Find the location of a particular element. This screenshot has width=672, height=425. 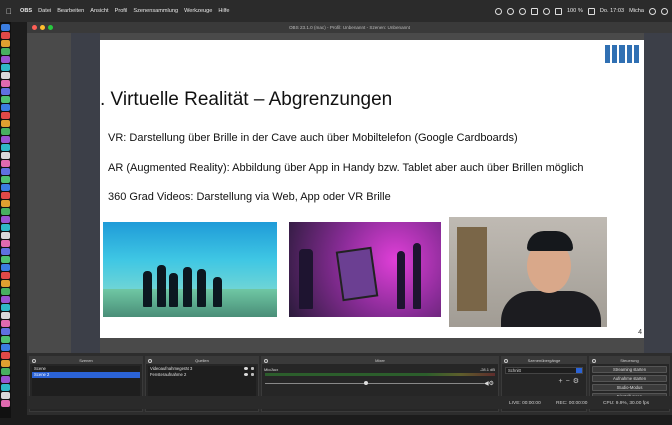

menu-hilfe: Hilfe is located at coordinates (223, 11).